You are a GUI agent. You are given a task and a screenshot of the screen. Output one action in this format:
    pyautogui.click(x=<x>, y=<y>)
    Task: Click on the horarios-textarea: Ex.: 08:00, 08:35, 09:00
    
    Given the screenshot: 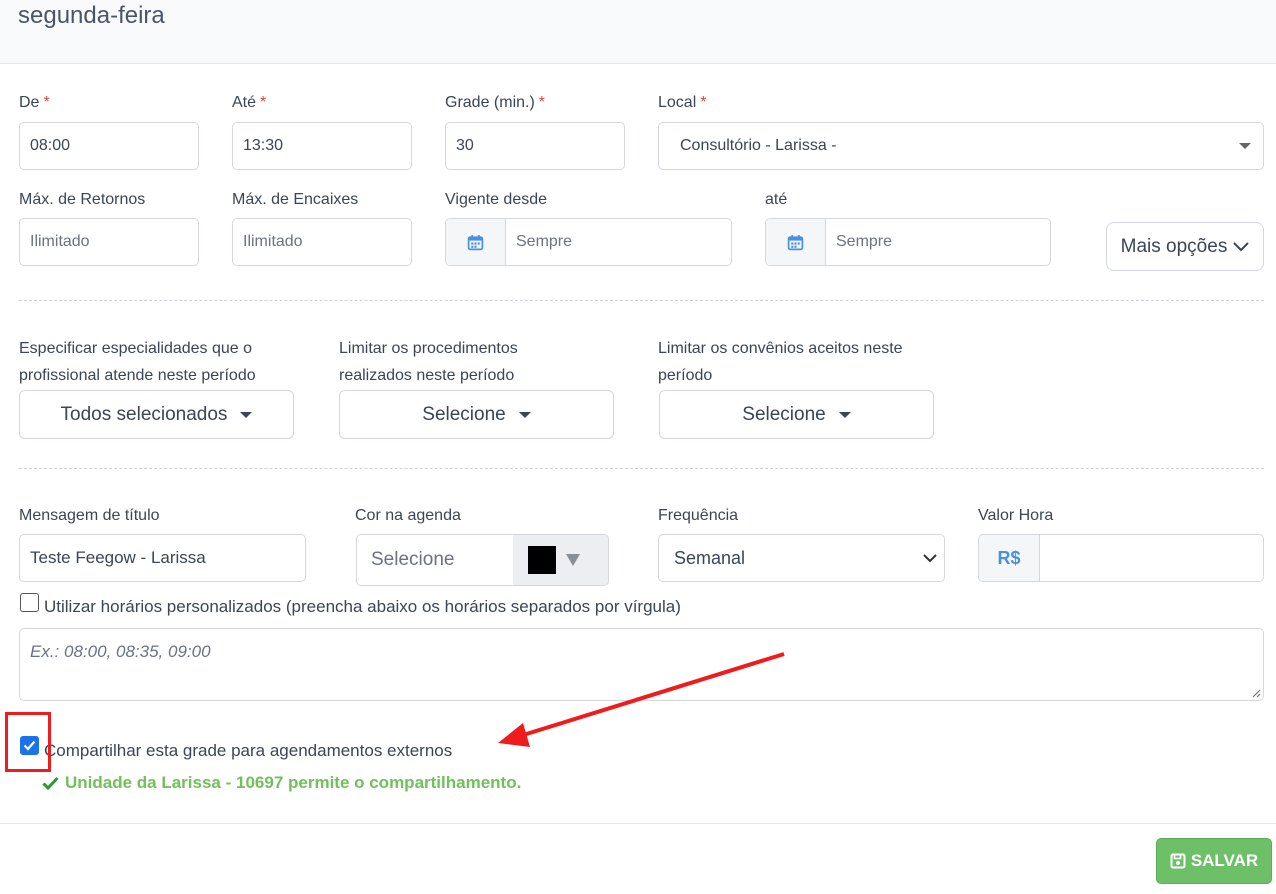 What is the action you would take?
    pyautogui.click(x=641, y=664)
    